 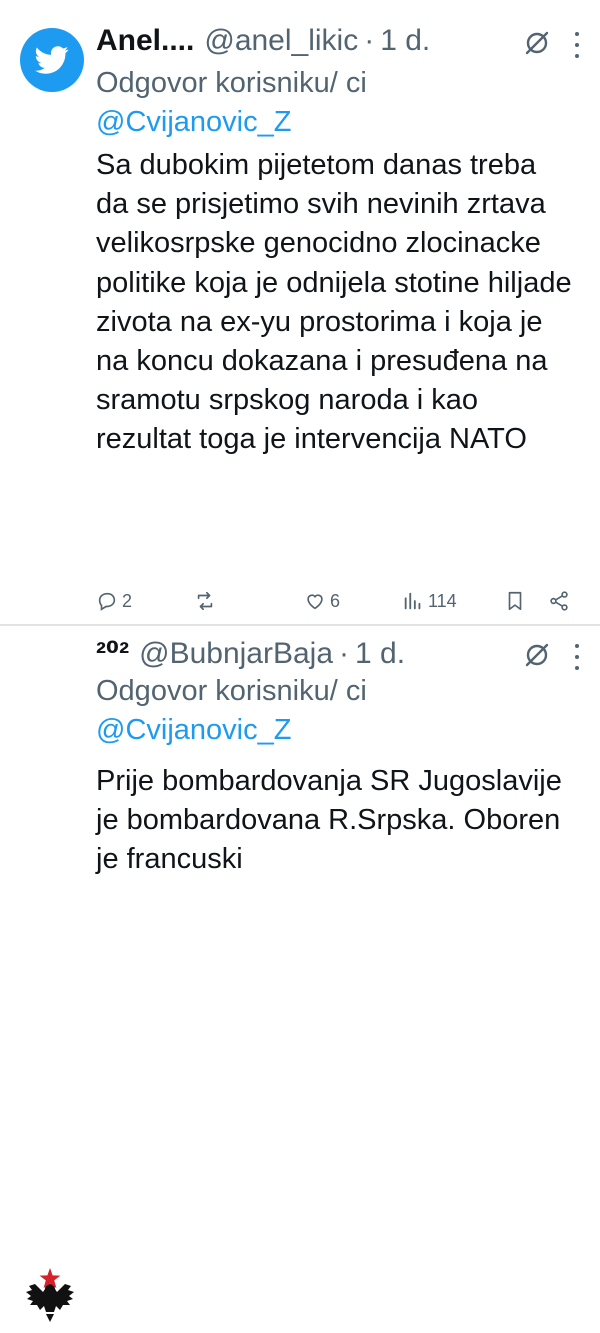 I want to click on retweet-icon, so click(x=205, y=601).